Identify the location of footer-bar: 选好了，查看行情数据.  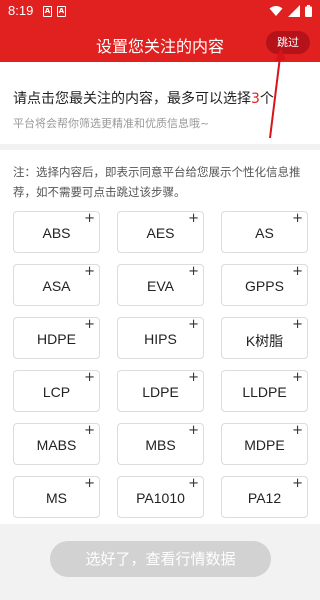
(160, 562).